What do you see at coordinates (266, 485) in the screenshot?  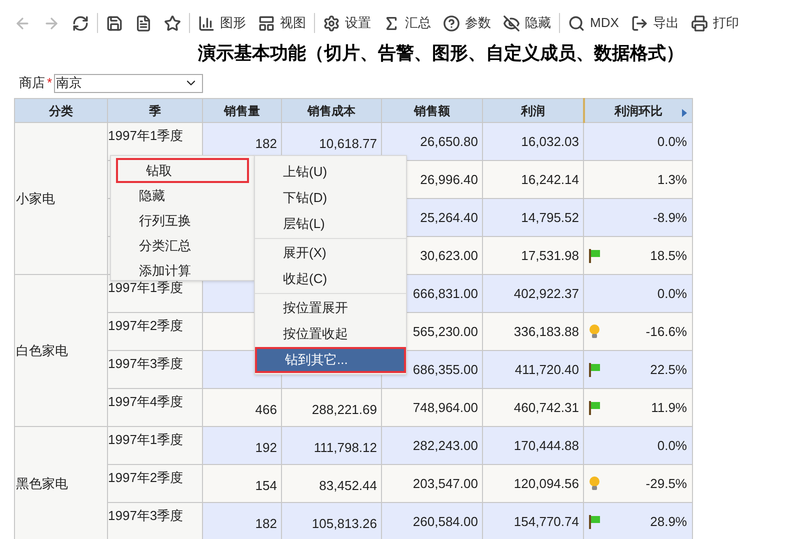 I see `table-cell: 154` at bounding box center [266, 485].